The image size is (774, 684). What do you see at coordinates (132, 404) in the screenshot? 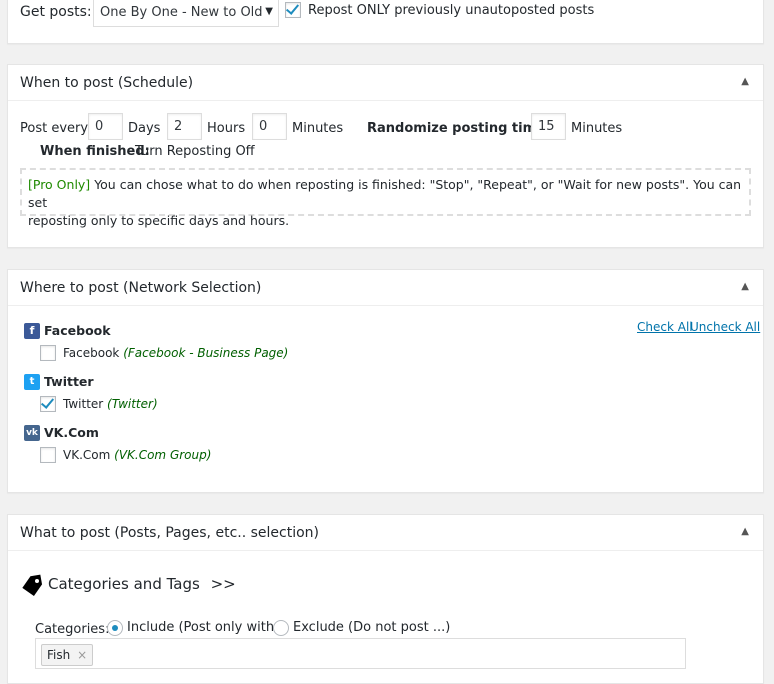
I see `twitter-account-type: (Twitter)` at bounding box center [132, 404].